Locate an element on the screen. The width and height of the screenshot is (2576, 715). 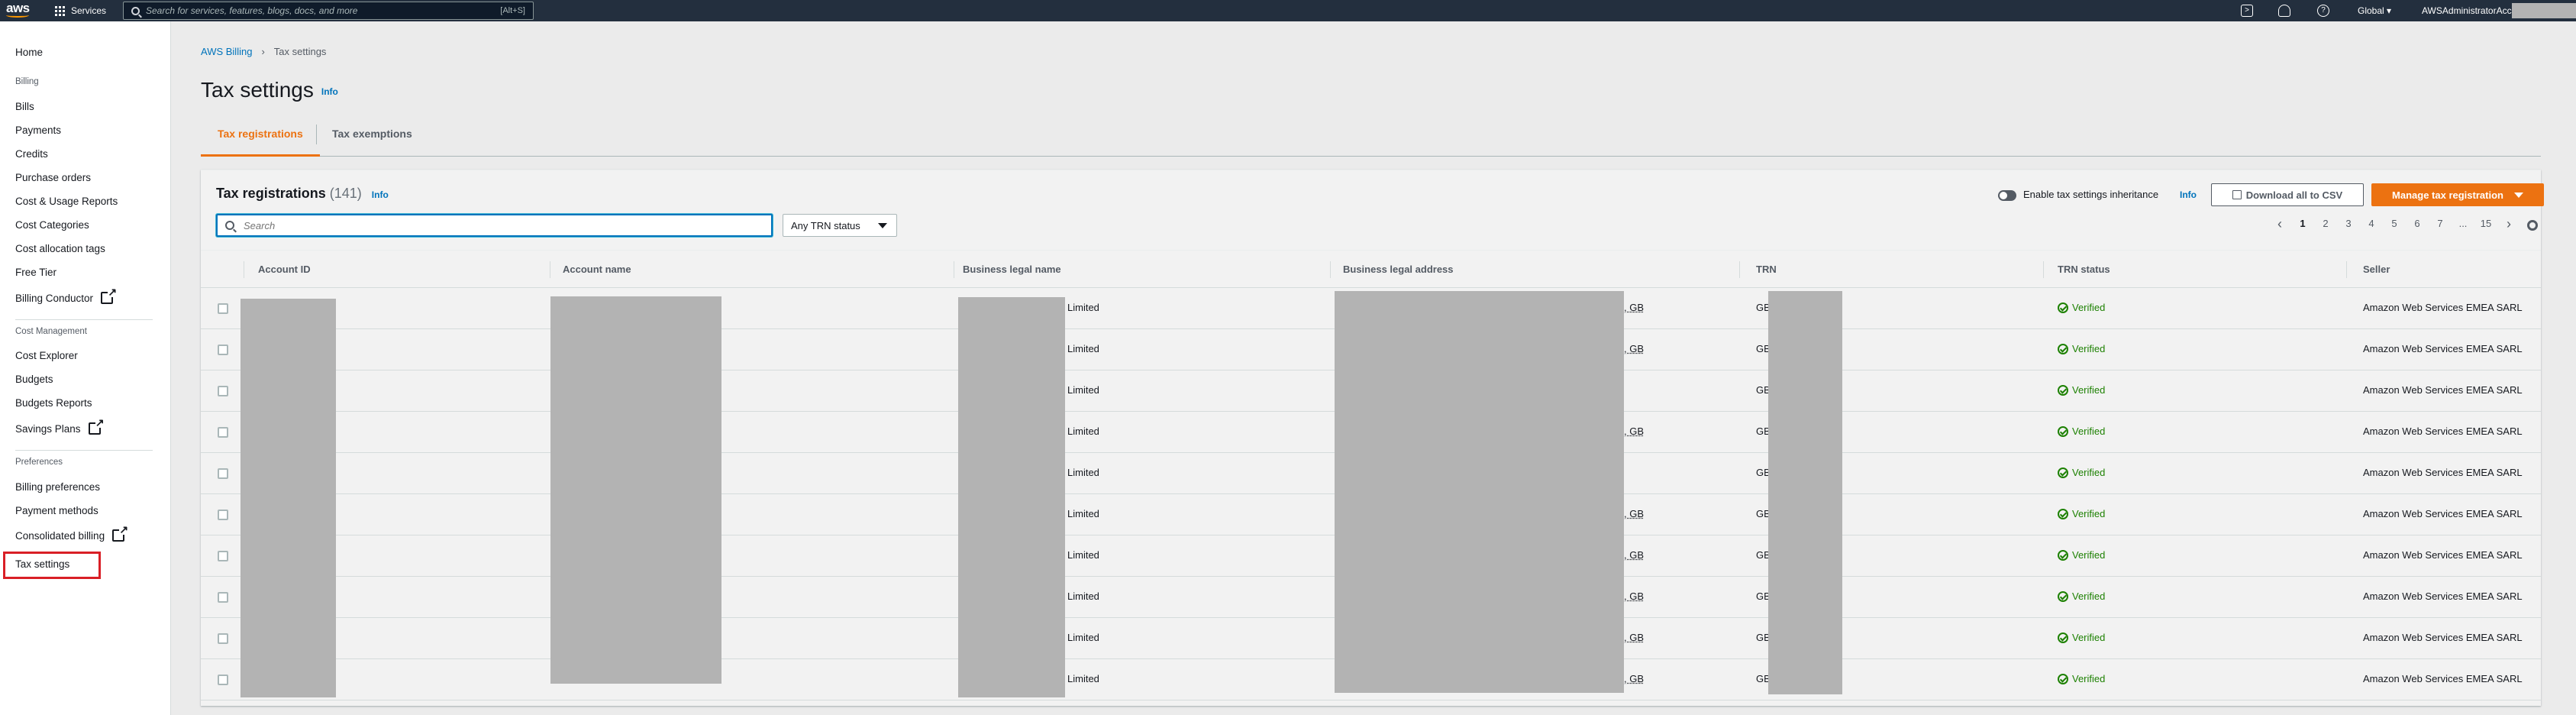
trn-status-filter: Any TRN status is located at coordinates (840, 225).